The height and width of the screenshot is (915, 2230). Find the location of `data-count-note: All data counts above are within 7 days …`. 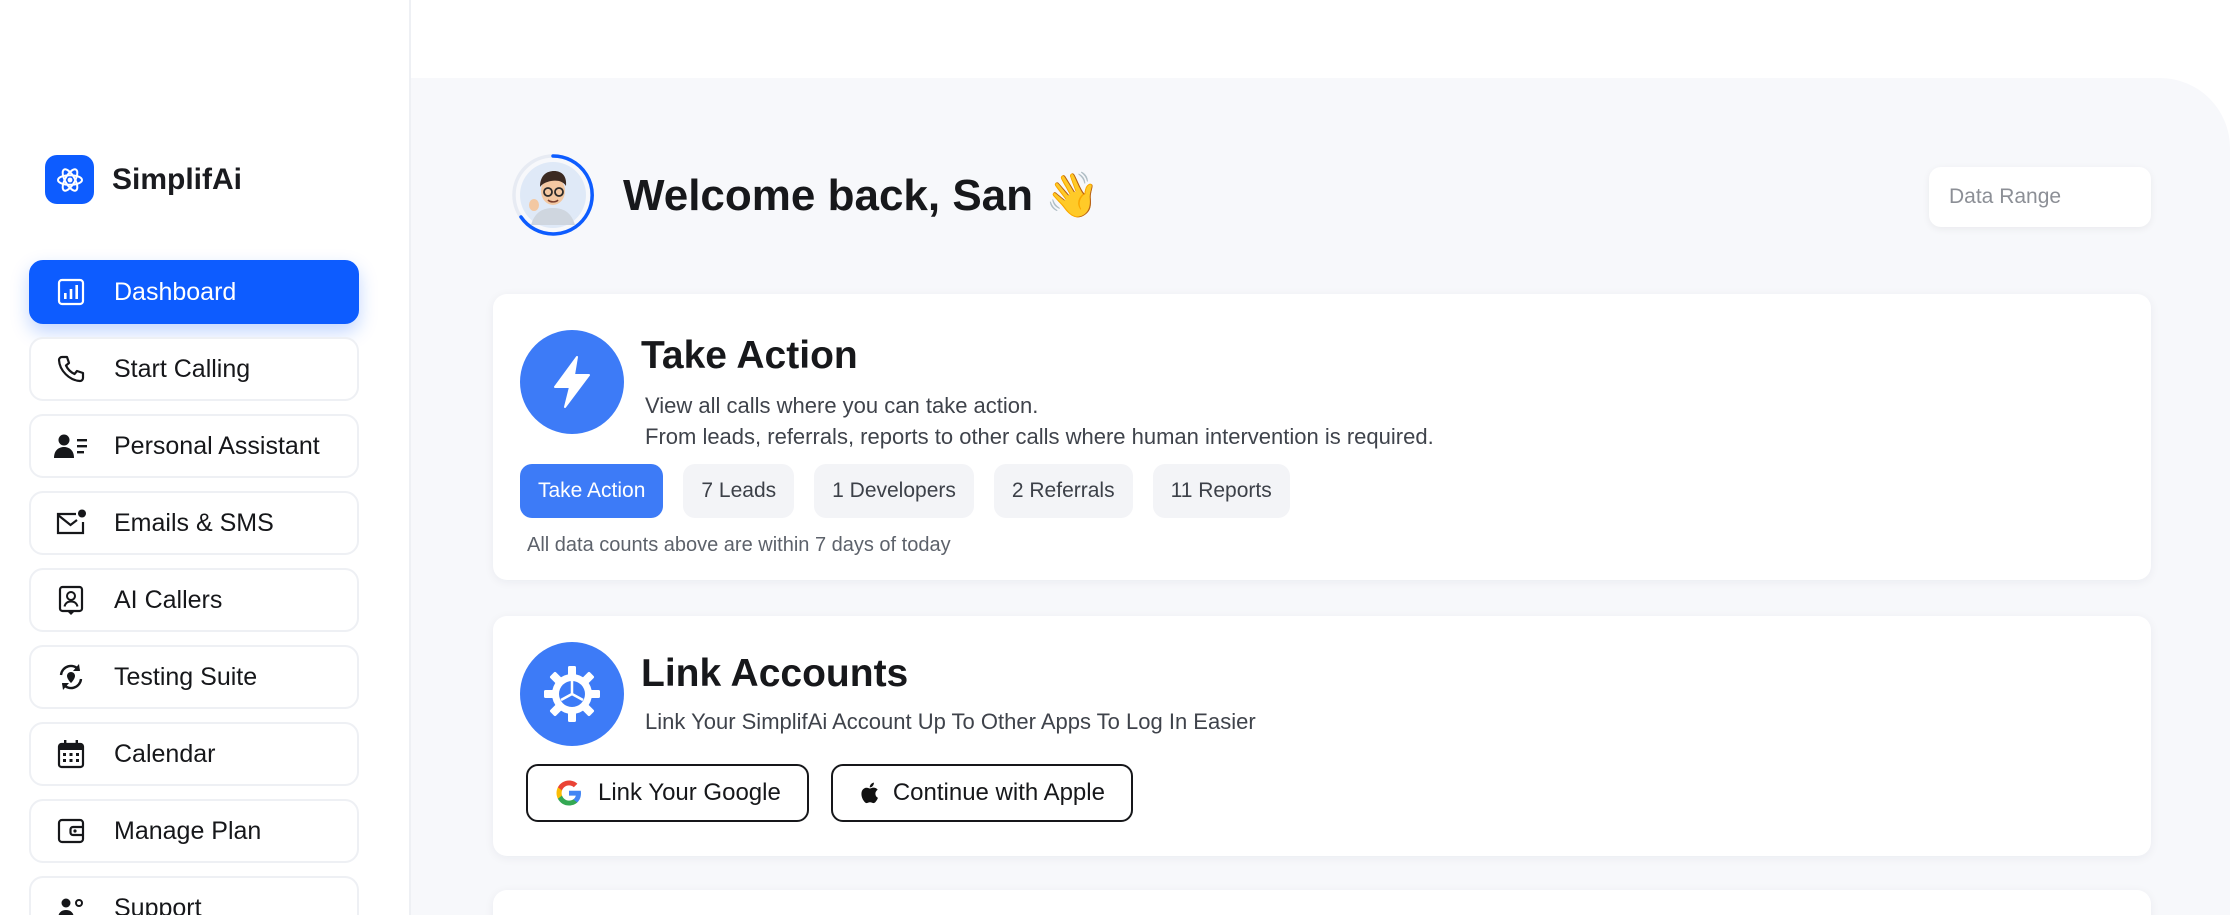

data-count-note: All data counts above are within 7 days … is located at coordinates (739, 545).